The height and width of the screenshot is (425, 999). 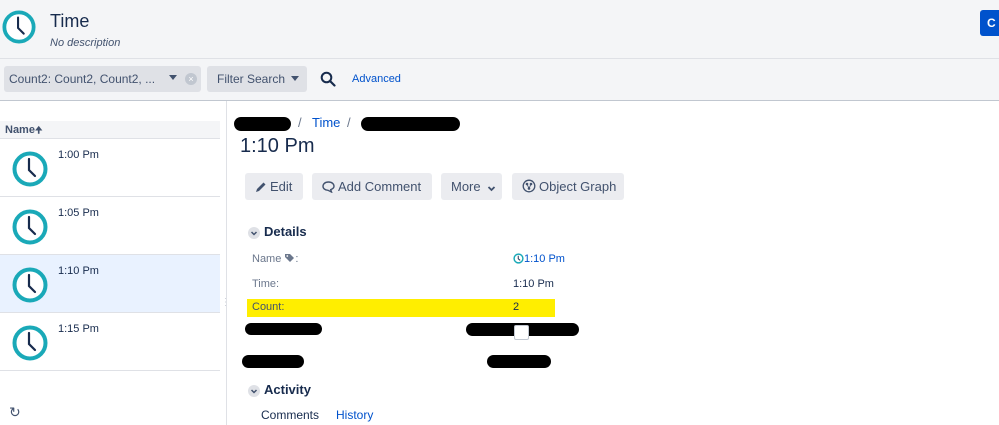 I want to click on time-attribute-value: 1:10 Pm, so click(x=533, y=284).